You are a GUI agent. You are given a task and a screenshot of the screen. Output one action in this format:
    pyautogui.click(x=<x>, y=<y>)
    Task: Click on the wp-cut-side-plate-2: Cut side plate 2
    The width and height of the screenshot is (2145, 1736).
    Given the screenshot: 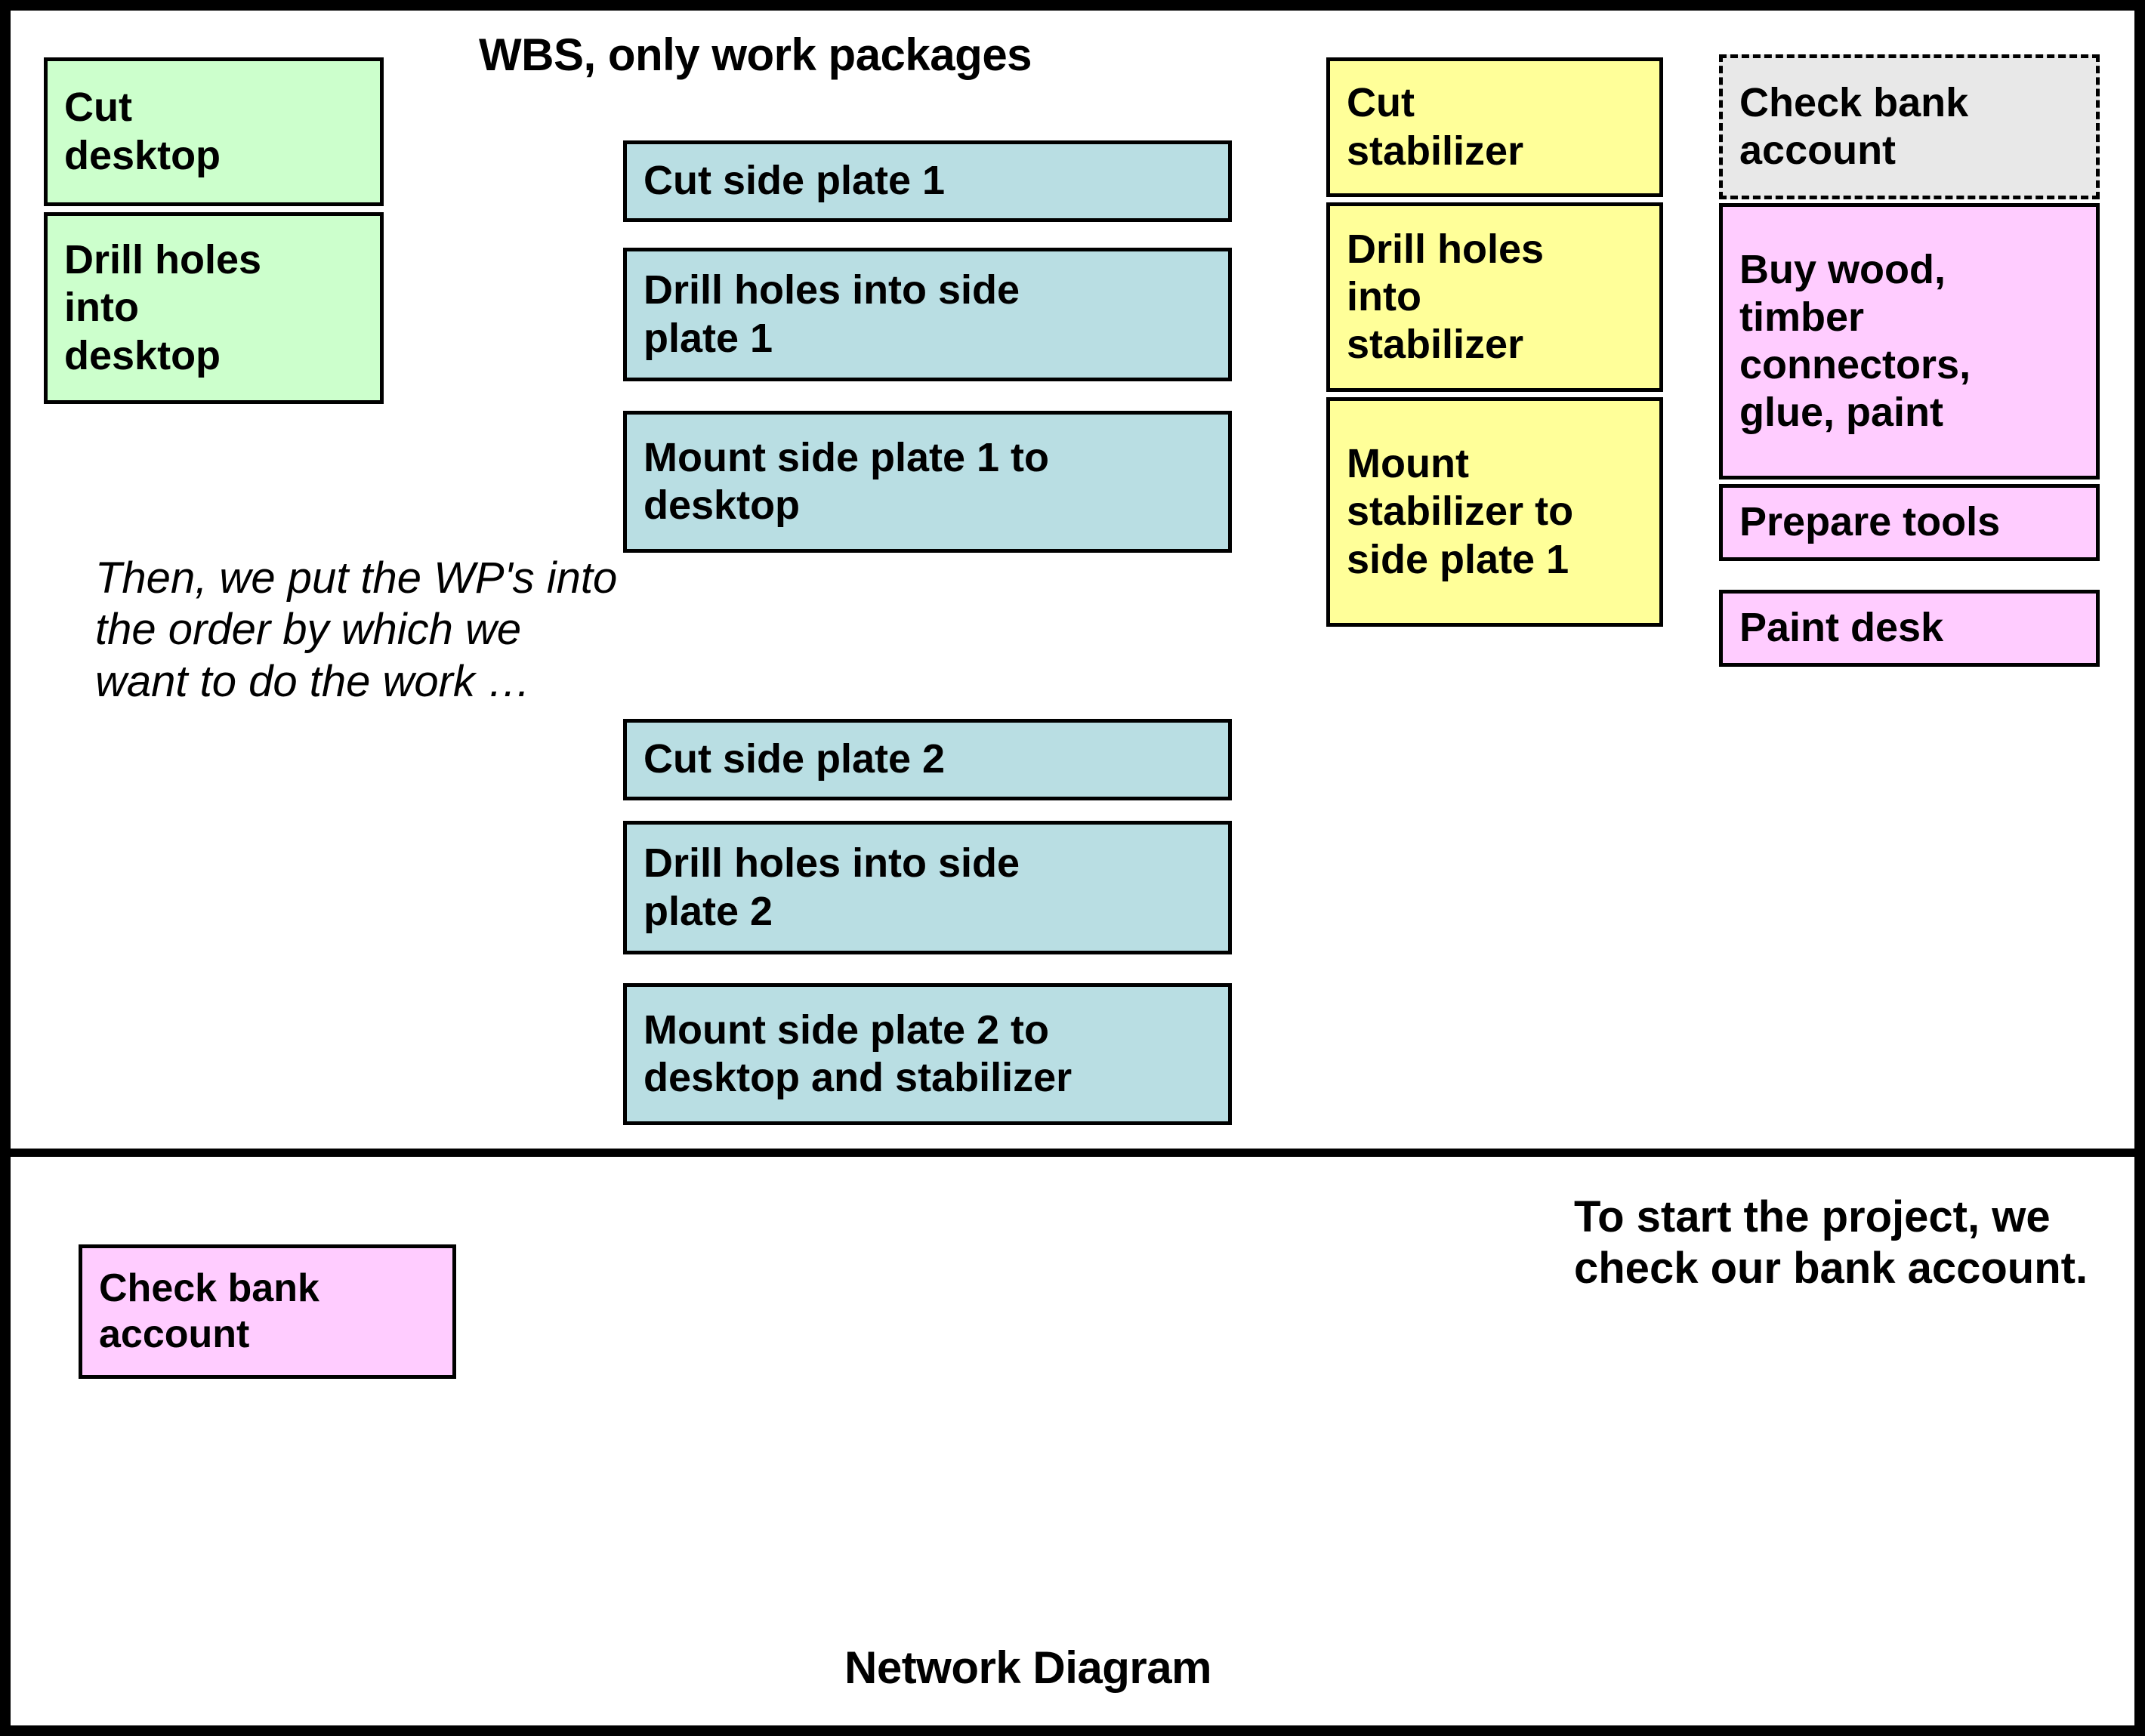 What is the action you would take?
    pyautogui.click(x=928, y=760)
    